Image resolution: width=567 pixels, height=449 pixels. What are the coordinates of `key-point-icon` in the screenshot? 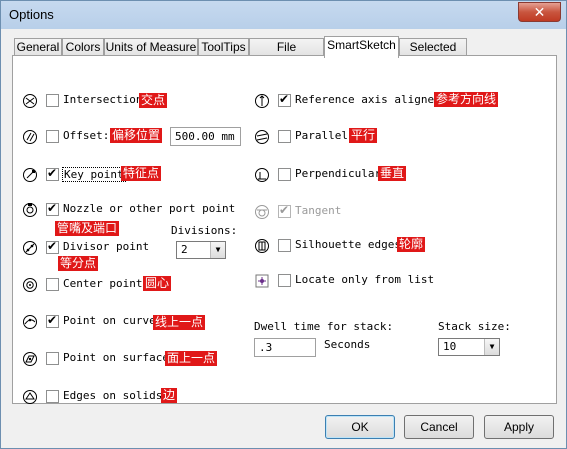 It's located at (30, 175).